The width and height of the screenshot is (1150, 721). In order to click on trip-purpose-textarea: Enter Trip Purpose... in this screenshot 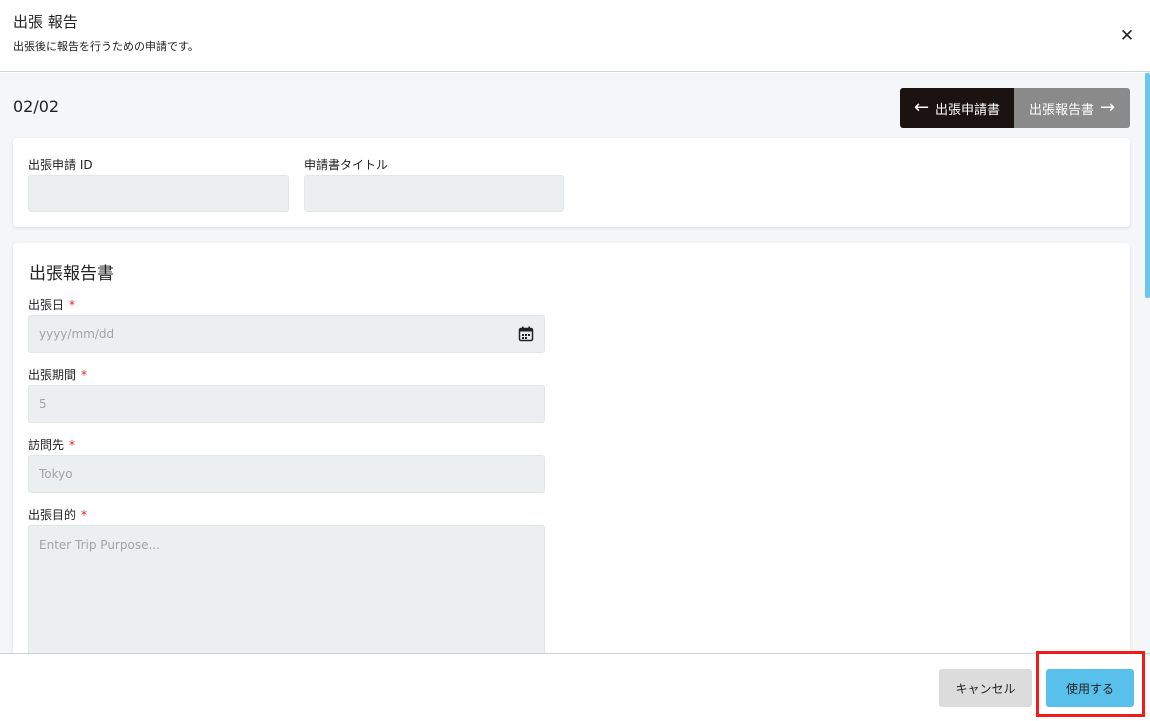, I will do `click(286, 589)`.